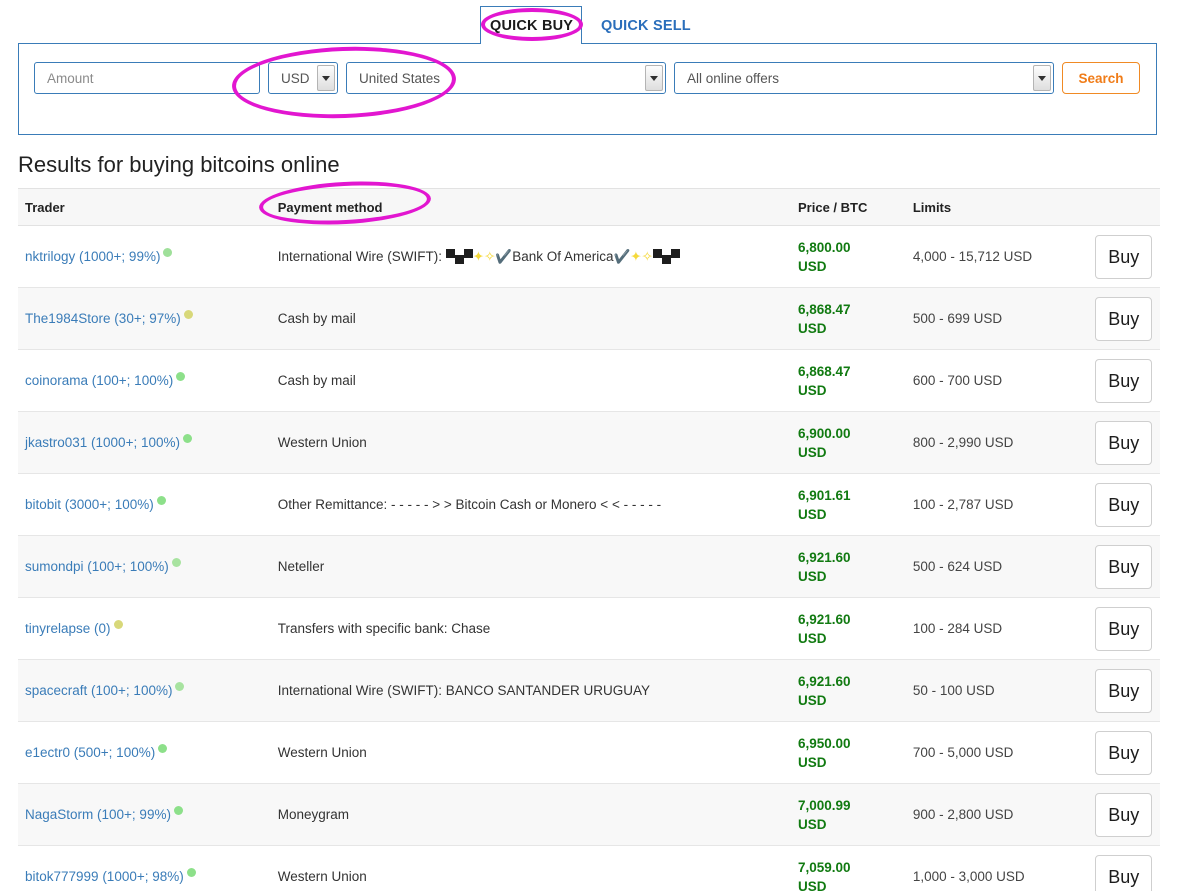  I want to click on cell-trader: nktrilogy (1000+; 99%), so click(144, 256).